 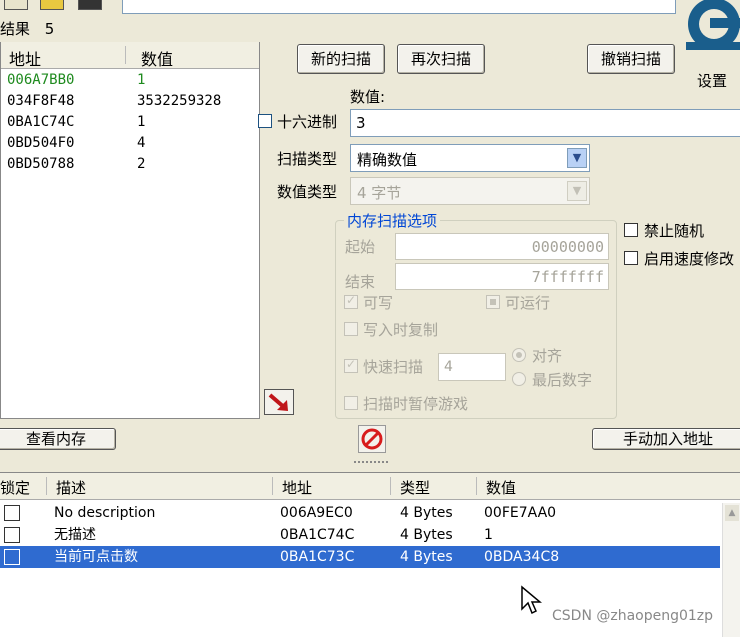 I want to click on row-address: 0BA1C74C, so click(x=317, y=535).